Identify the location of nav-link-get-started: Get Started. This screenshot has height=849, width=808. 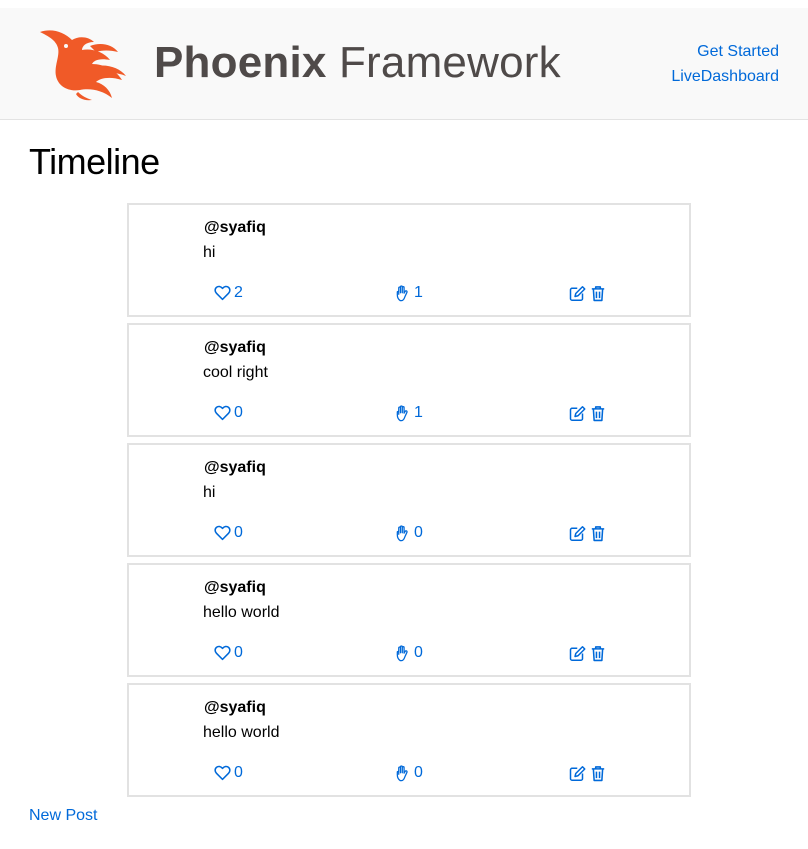
(725, 51).